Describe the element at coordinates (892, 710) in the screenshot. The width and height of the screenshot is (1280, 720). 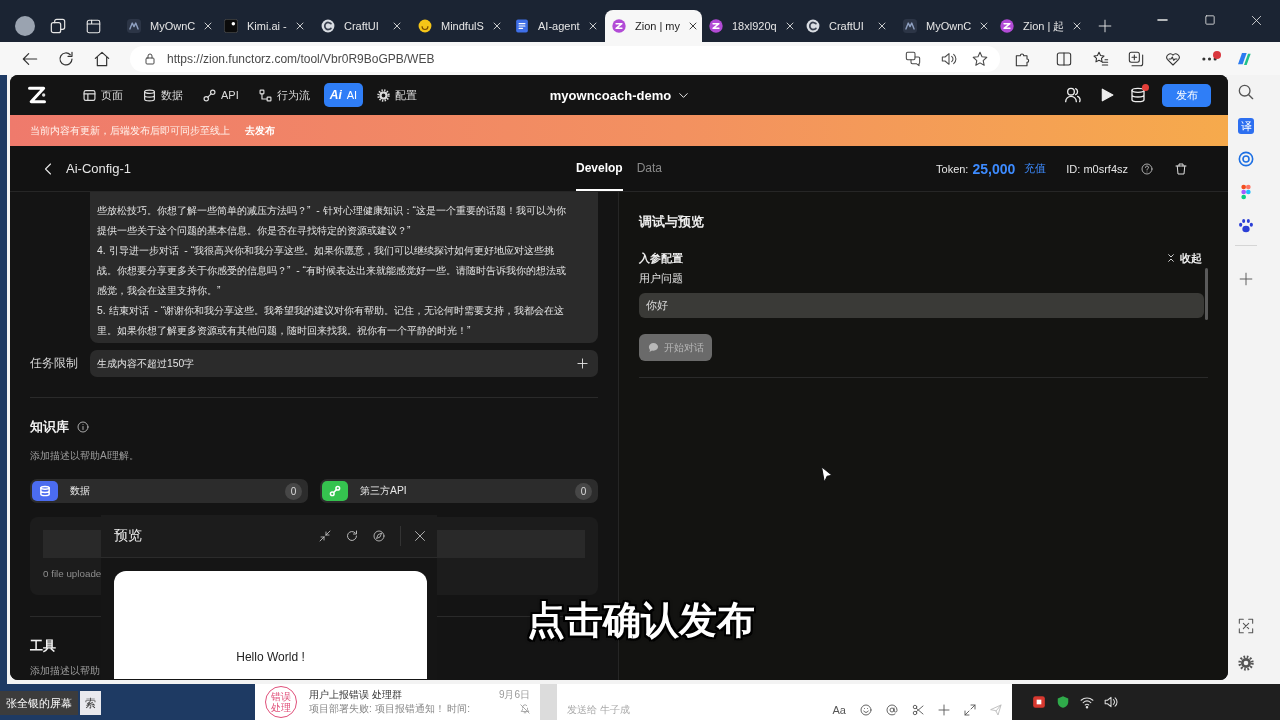
I see `at-sign-icon` at that location.